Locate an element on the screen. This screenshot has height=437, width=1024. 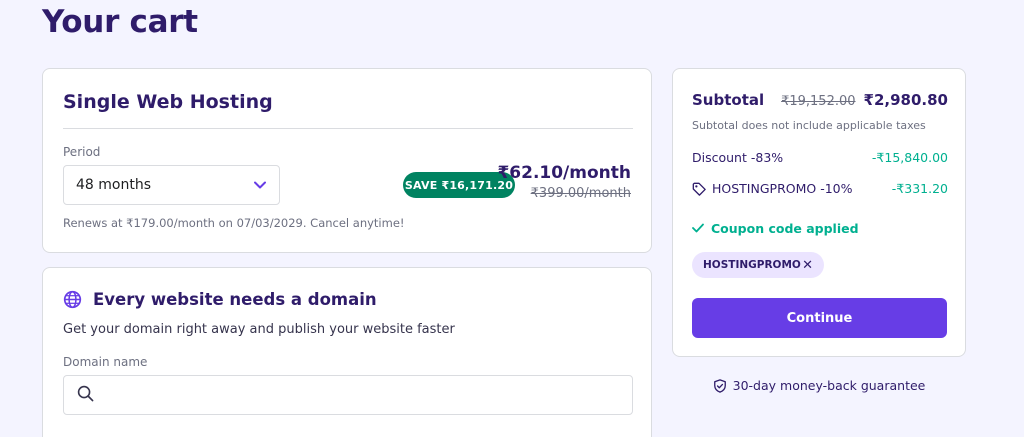
domain-search-box is located at coordinates (348, 395).